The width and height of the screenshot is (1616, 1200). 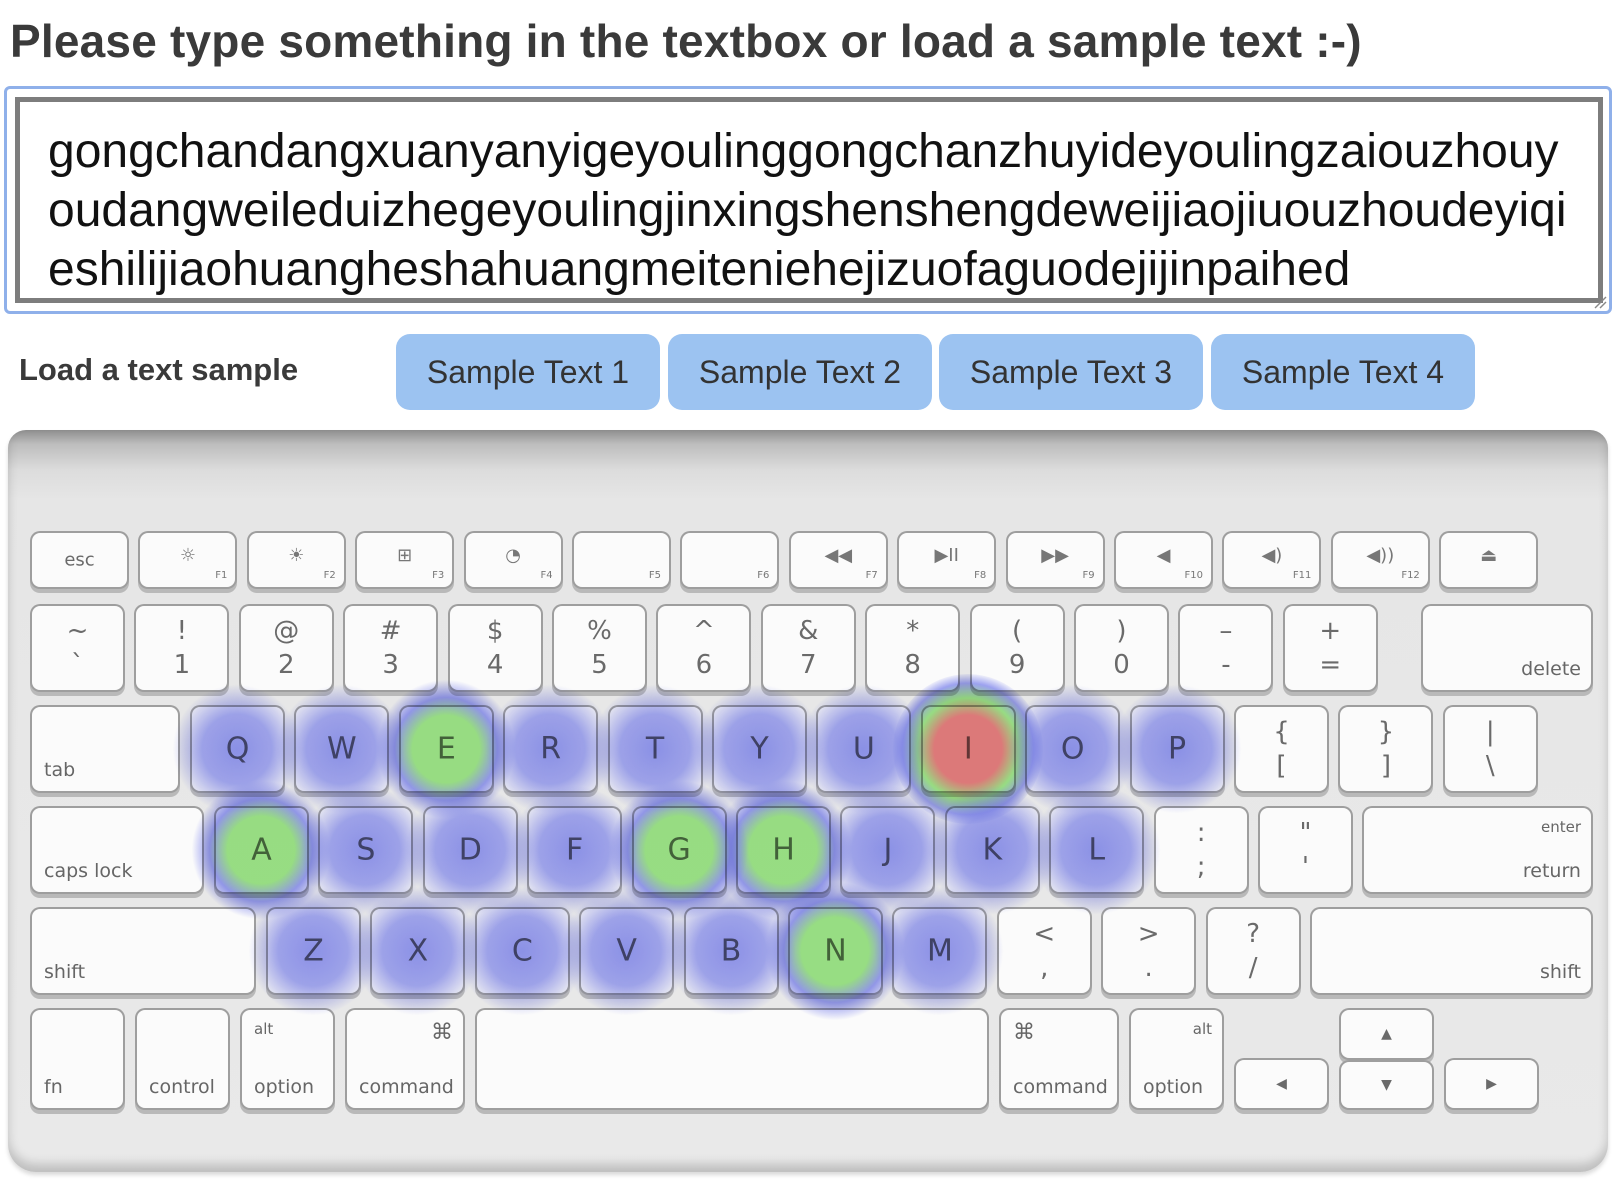 What do you see at coordinates (835, 951) in the screenshot?
I see `heat-spot-n` at bounding box center [835, 951].